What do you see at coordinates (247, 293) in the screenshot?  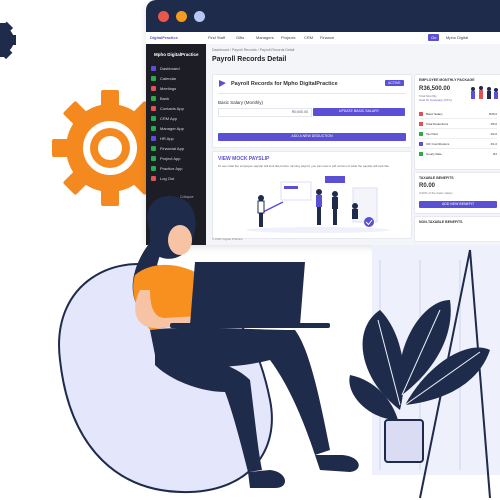 I see `laptop-icon` at bounding box center [247, 293].